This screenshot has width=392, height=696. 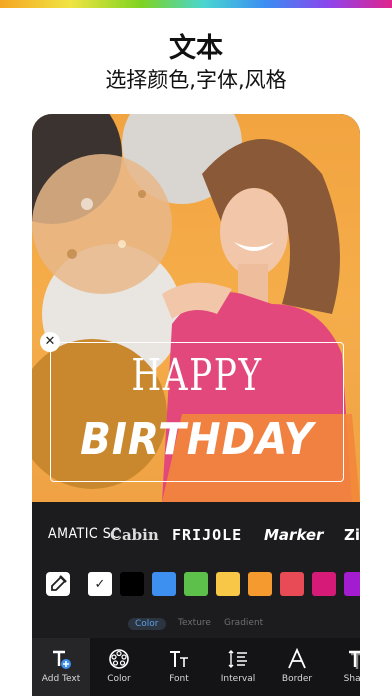 I want to click on rainbow-bar, so click(x=196, y=4).